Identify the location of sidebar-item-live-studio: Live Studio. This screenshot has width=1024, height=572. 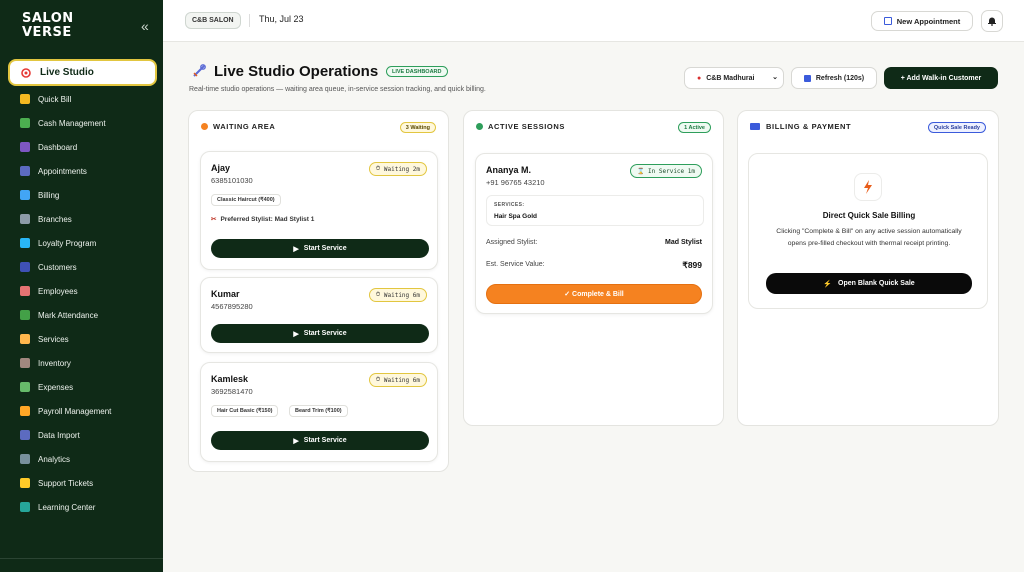
(82, 72).